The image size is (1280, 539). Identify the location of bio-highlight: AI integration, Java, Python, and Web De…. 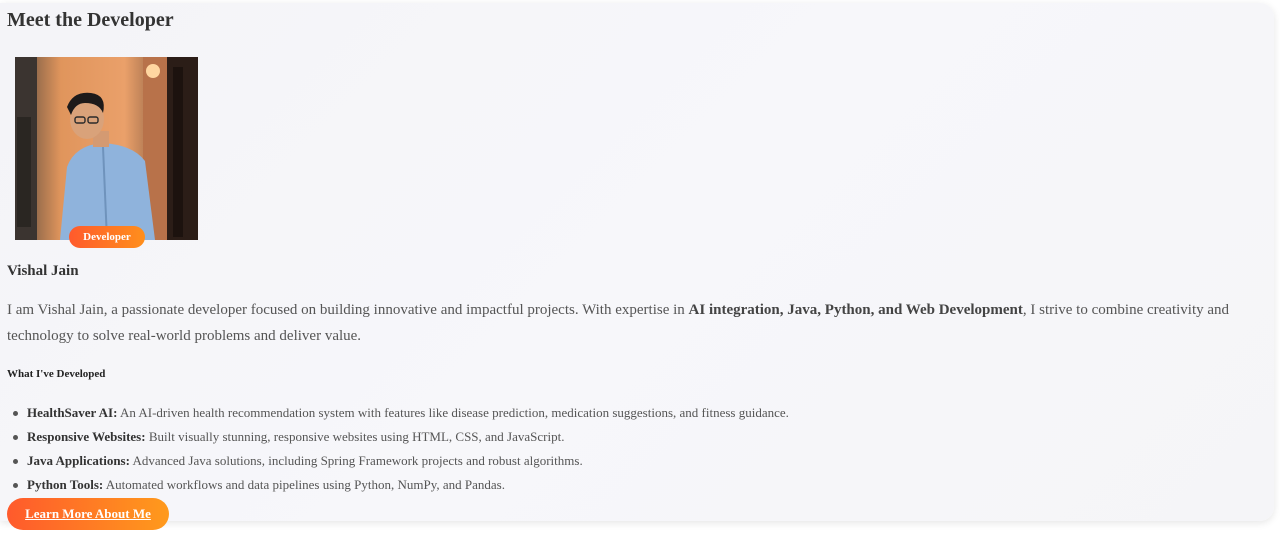
(855, 310).